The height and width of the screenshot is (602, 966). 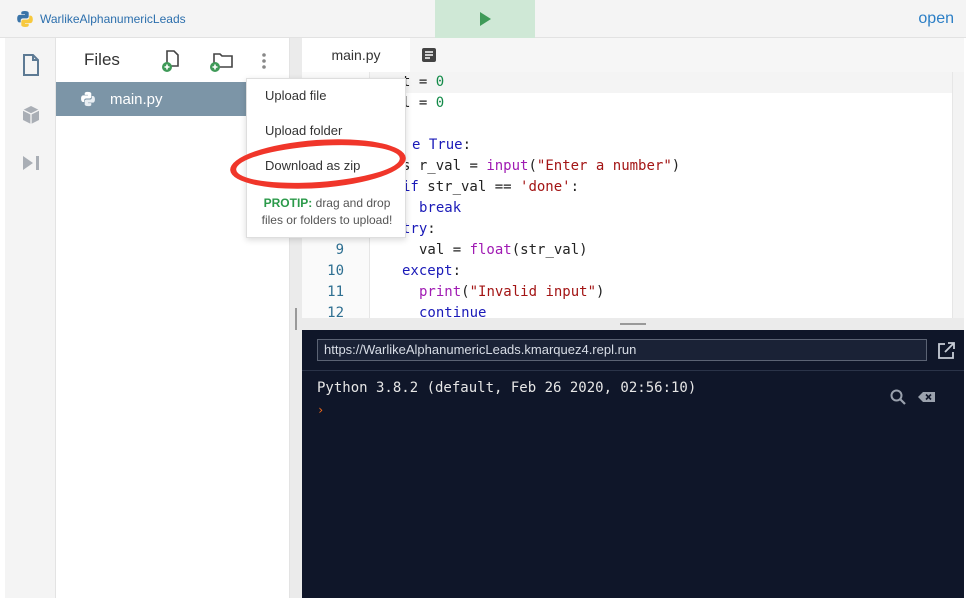 I want to click on more-icon, so click(x=264, y=61).